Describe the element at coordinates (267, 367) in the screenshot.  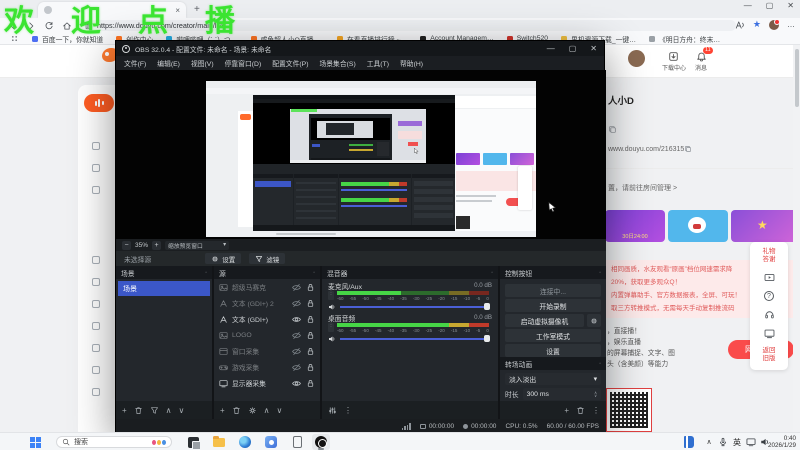
I see `source-row: 游戏采集` at that location.